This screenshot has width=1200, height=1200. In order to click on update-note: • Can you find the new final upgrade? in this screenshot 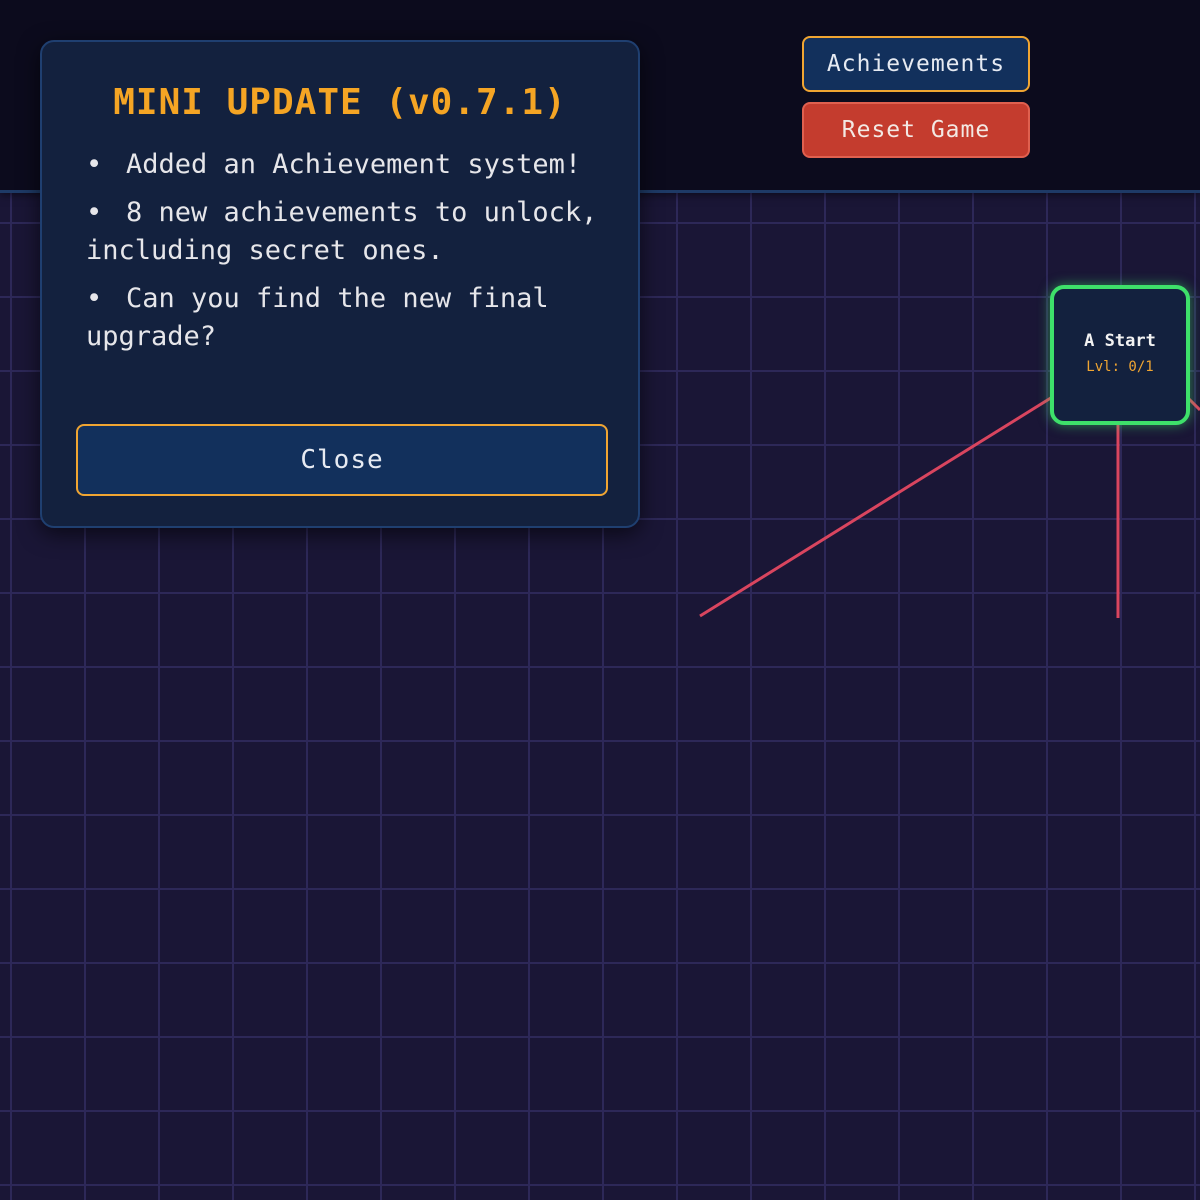, I will do `click(351, 318)`.